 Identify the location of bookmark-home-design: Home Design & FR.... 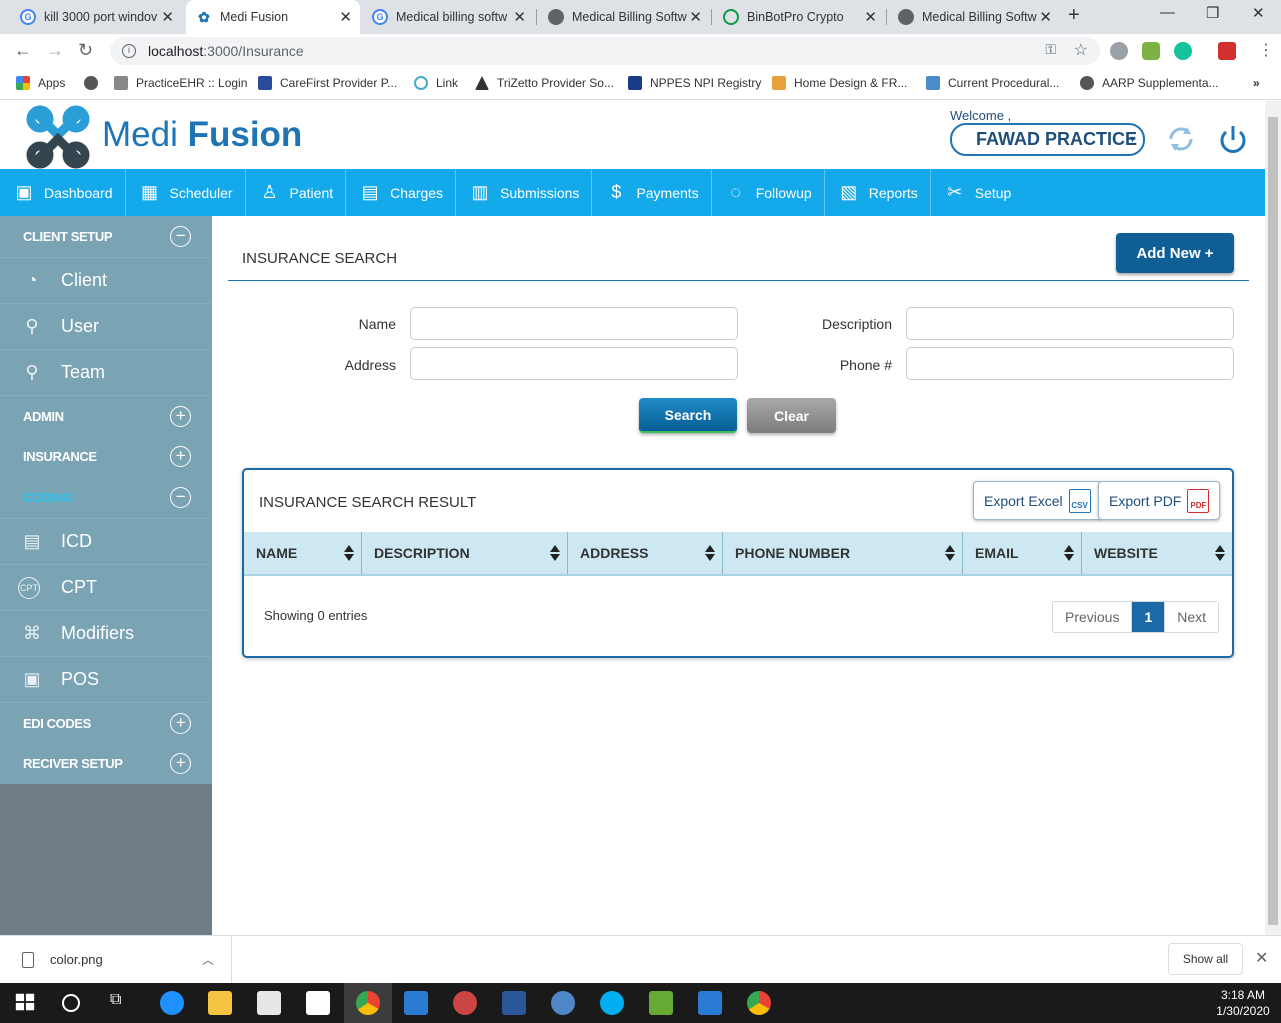
(839, 83).